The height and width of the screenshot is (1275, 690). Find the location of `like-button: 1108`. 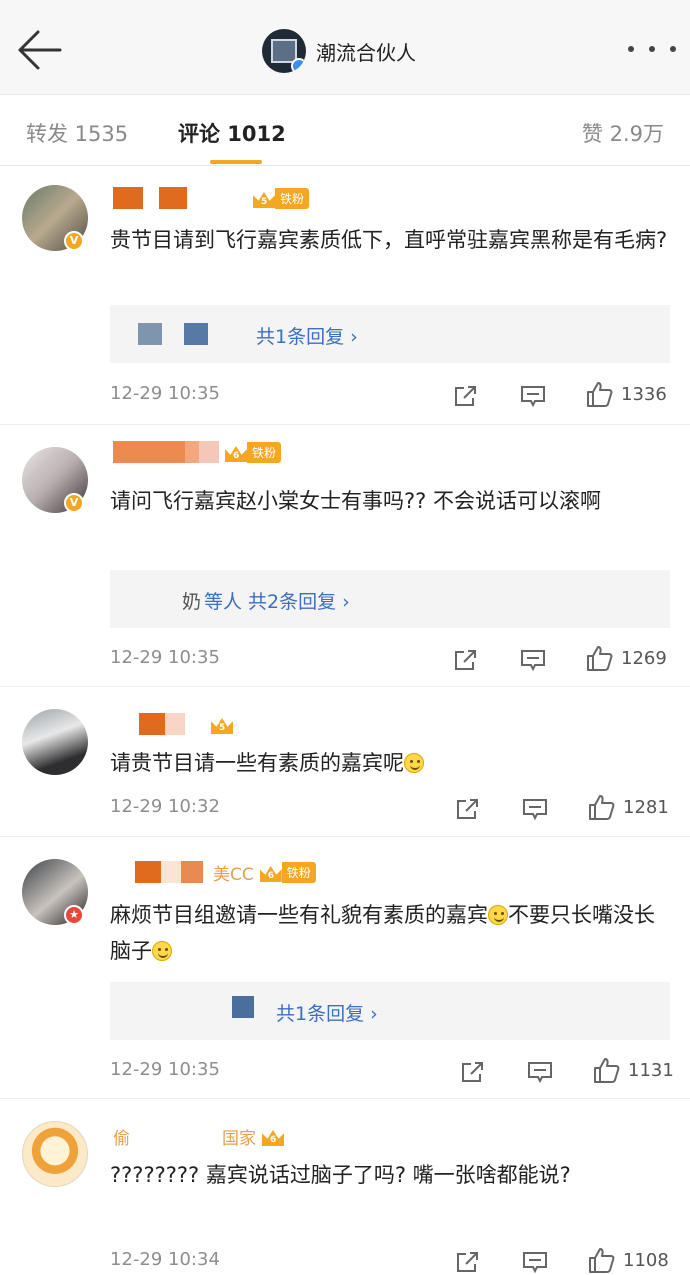

like-button: 1108 is located at coordinates (628, 1260).